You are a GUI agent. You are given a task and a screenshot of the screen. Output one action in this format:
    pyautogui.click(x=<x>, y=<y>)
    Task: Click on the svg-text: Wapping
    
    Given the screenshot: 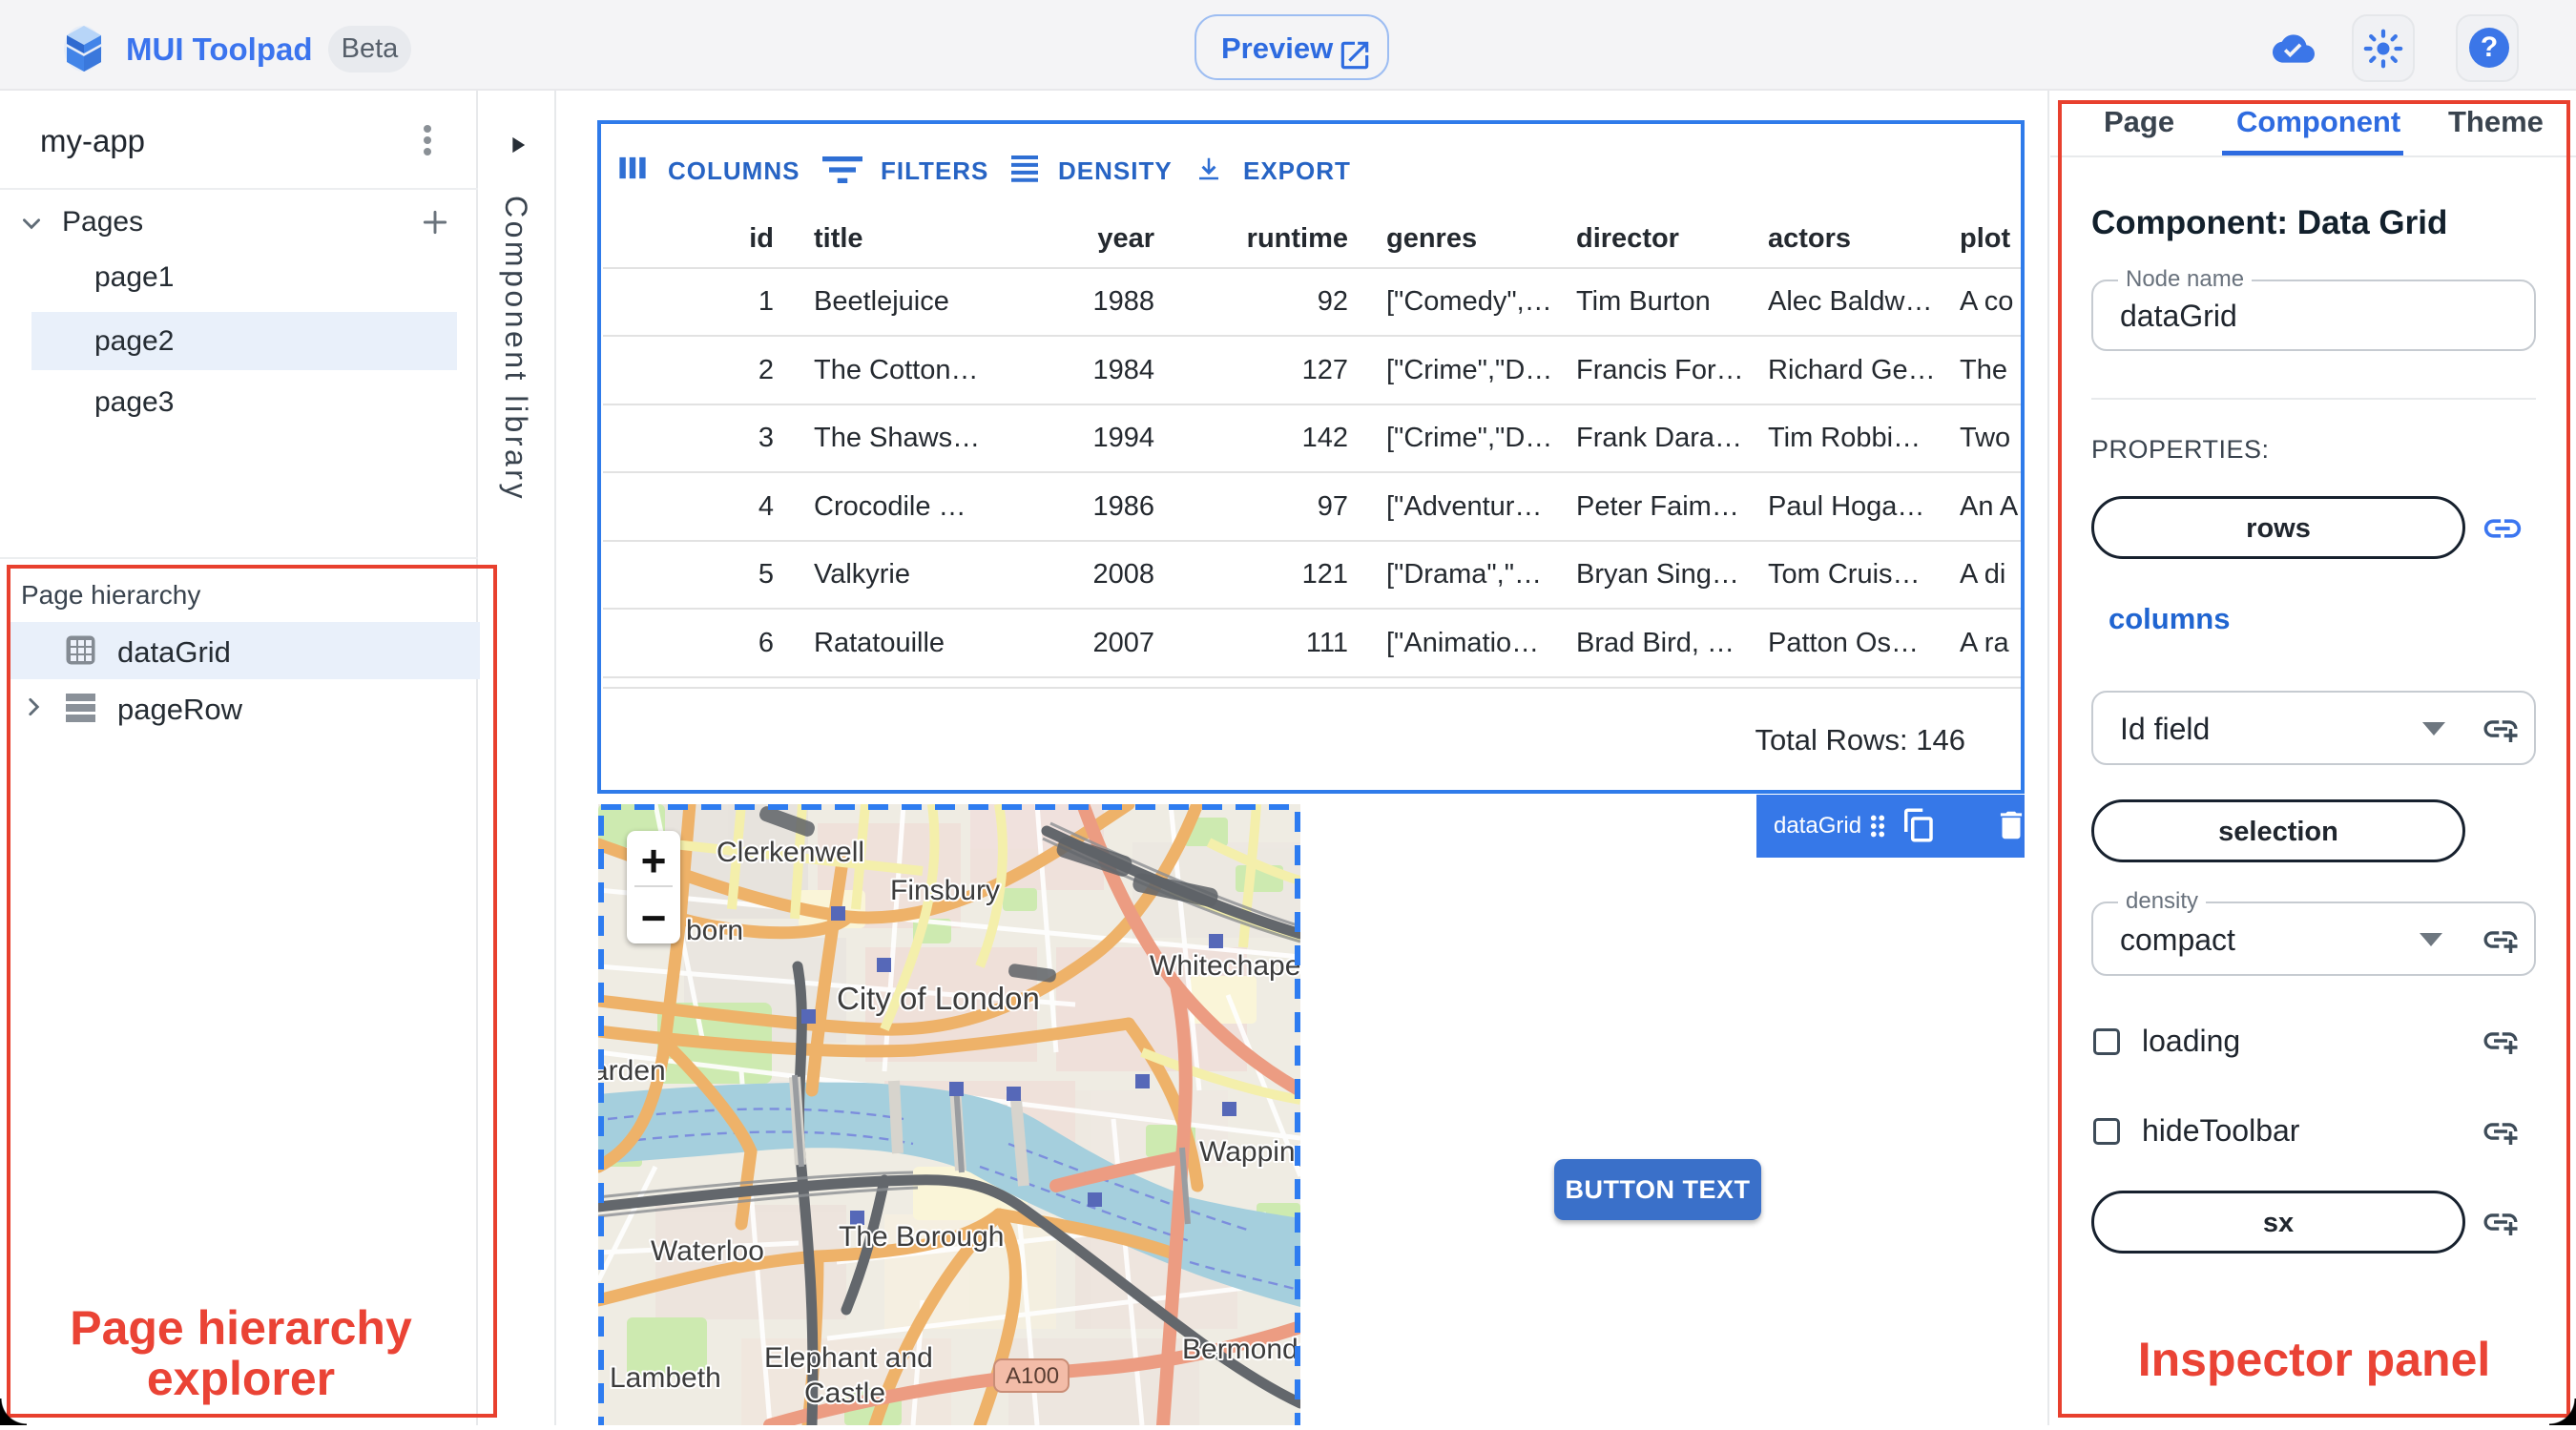 What is the action you would take?
    pyautogui.click(x=1249, y=1152)
    